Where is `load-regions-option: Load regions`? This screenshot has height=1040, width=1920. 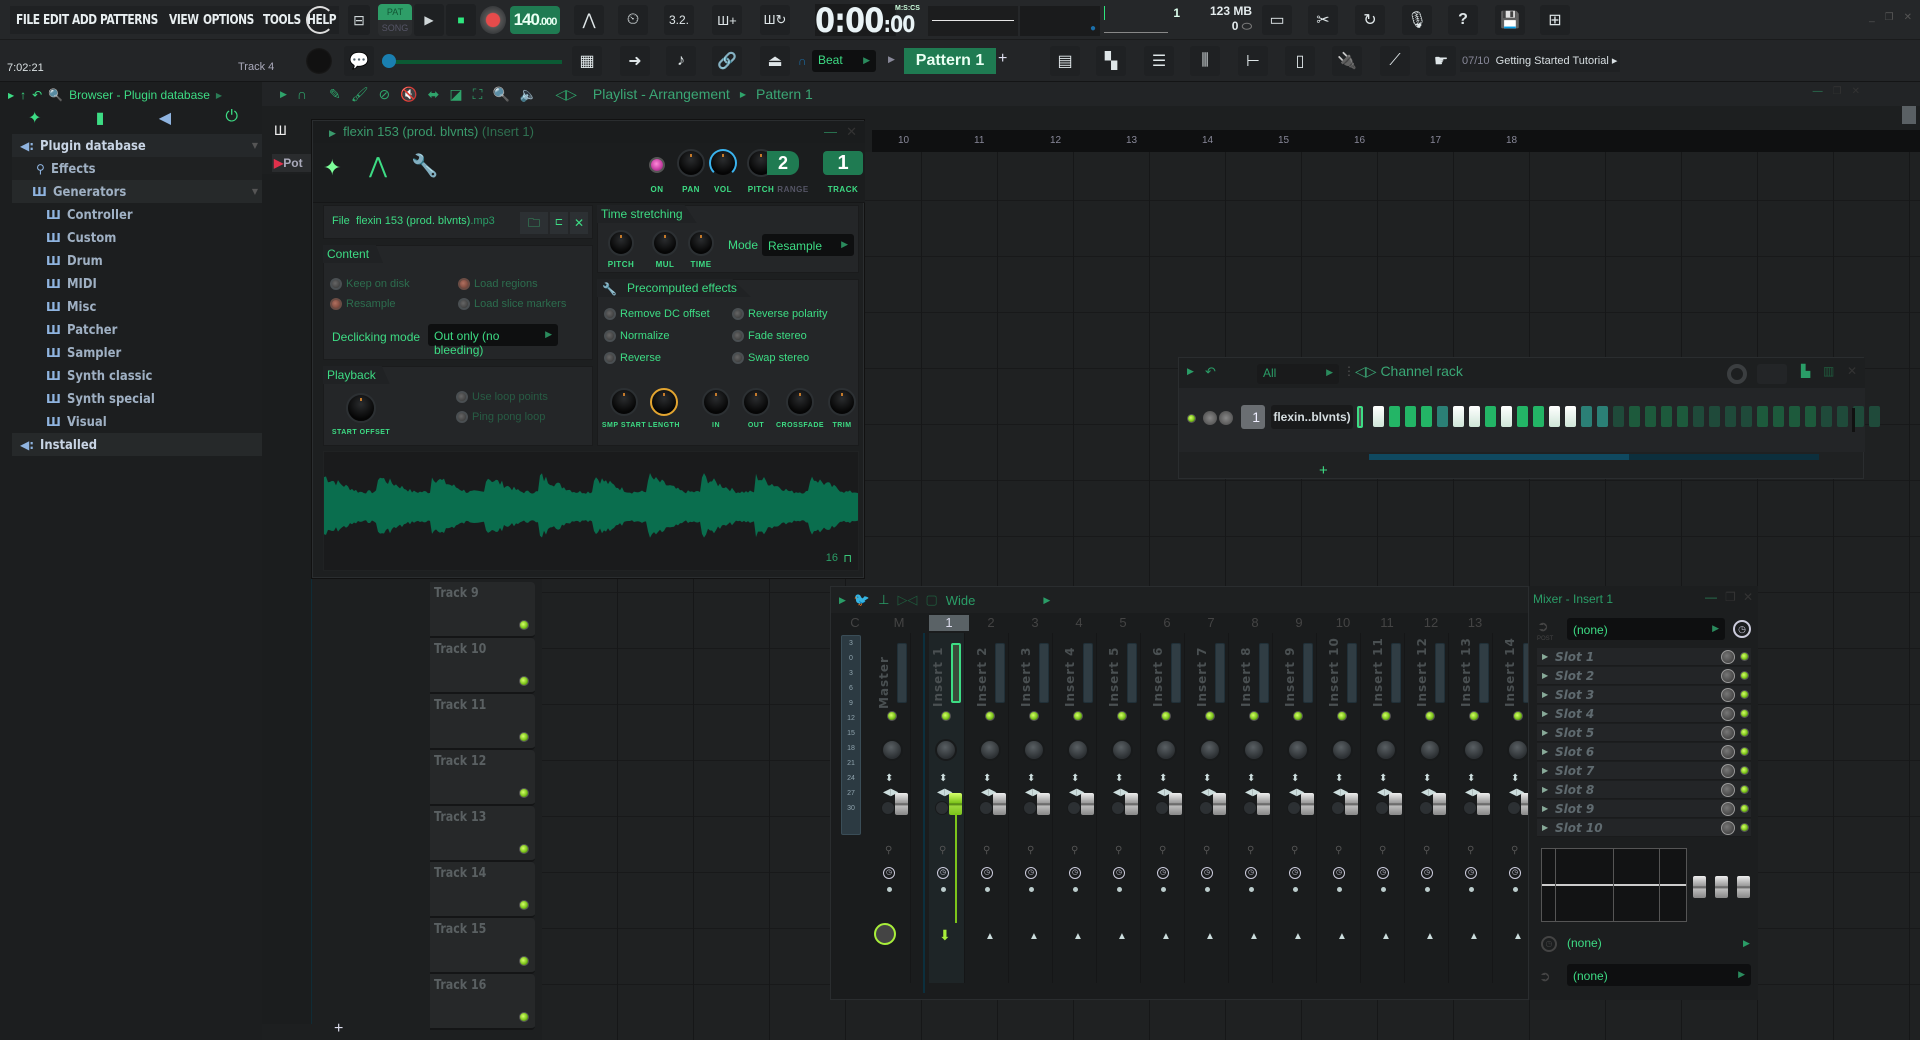
load-regions-option: Load regions is located at coordinates (498, 284).